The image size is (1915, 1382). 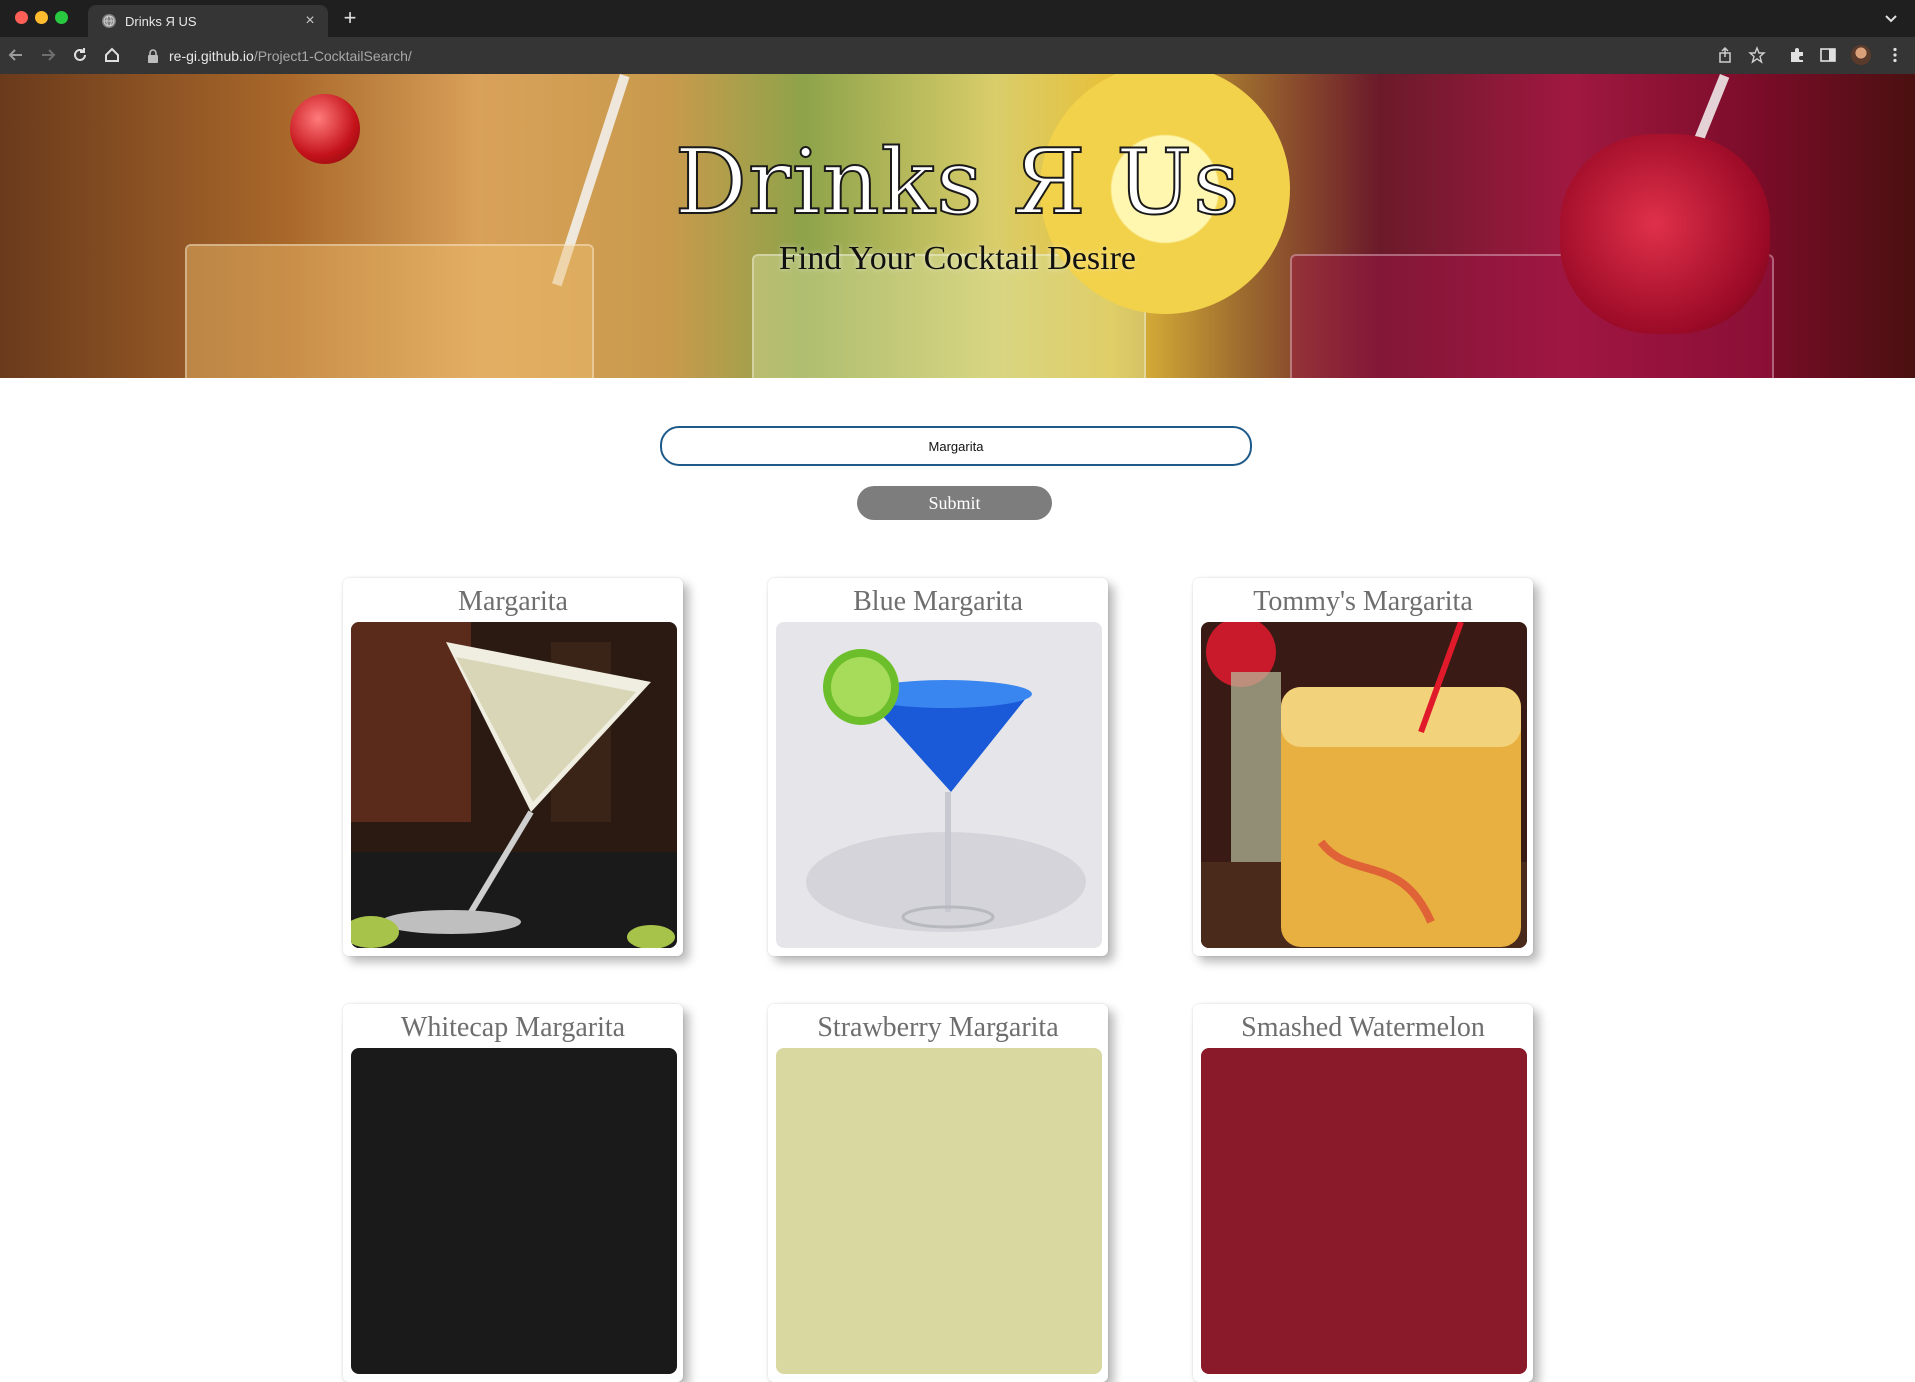 I want to click on drink-card-title: Tommy's Margarita, so click(x=1363, y=601).